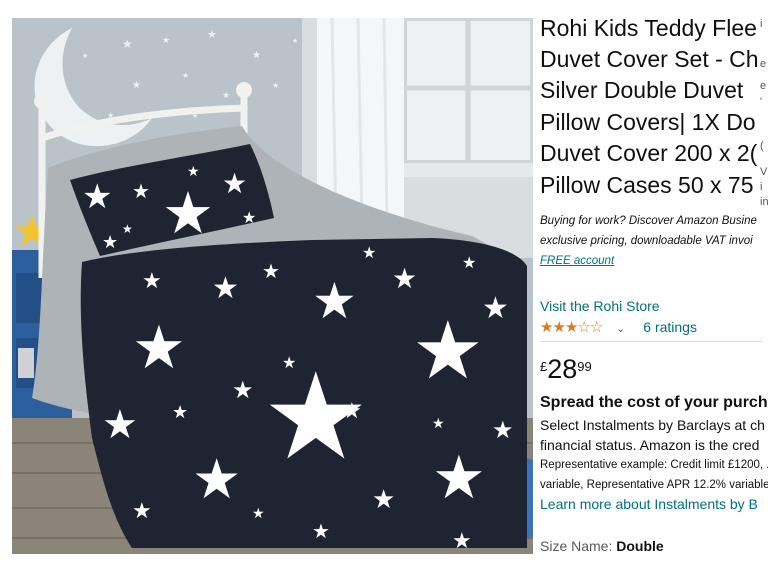 Image resolution: width=768 pixels, height=565 pixels. What do you see at coordinates (562, 369) in the screenshot?
I see `price-whole: 28` at bounding box center [562, 369].